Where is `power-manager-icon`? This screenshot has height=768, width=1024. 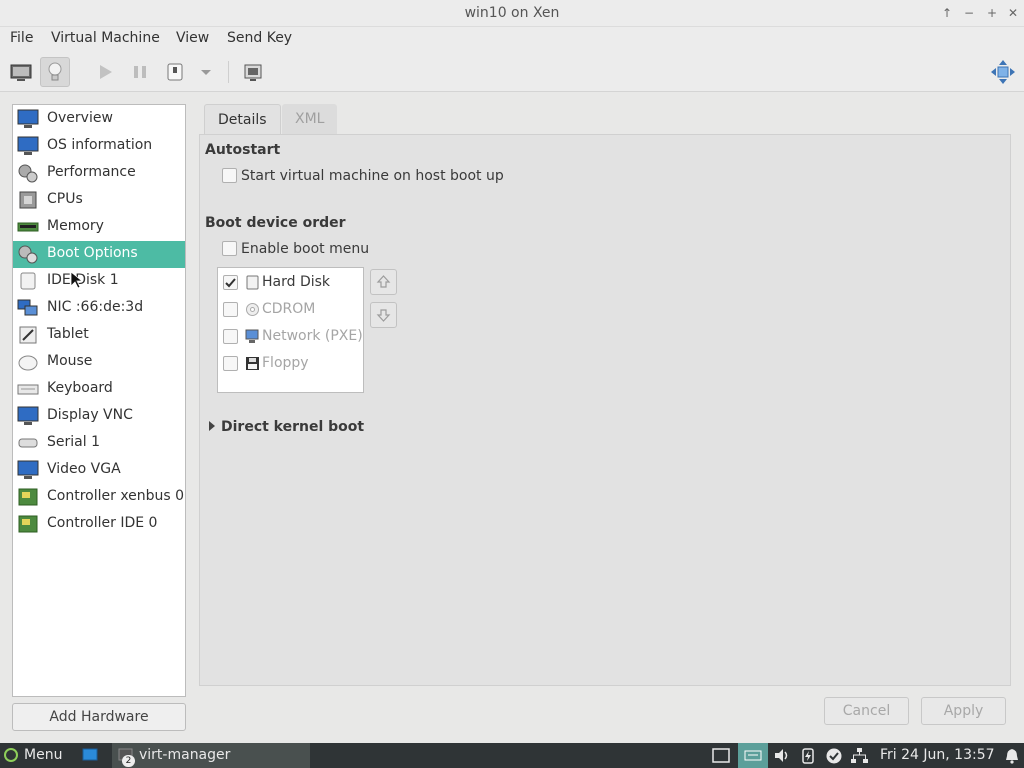 power-manager-icon is located at coordinates (808, 755).